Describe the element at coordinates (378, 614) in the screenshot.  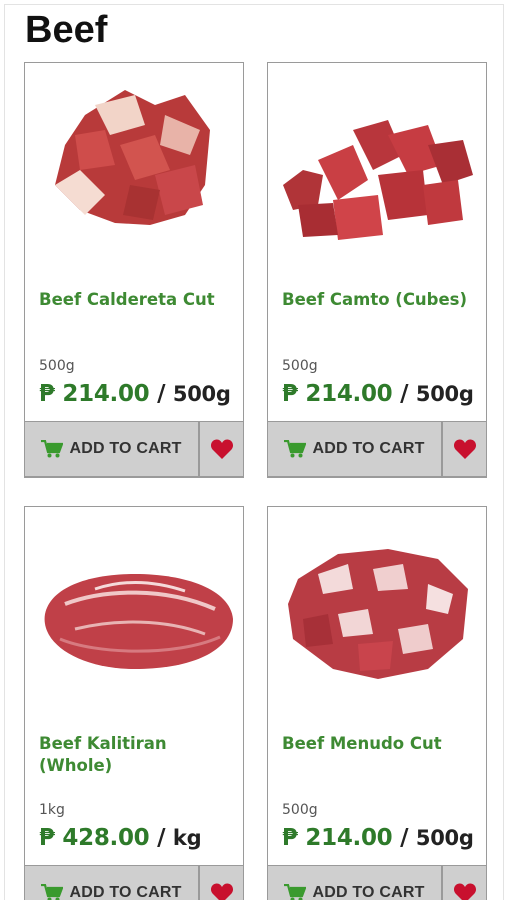
I see `beef-menudo-image` at that location.